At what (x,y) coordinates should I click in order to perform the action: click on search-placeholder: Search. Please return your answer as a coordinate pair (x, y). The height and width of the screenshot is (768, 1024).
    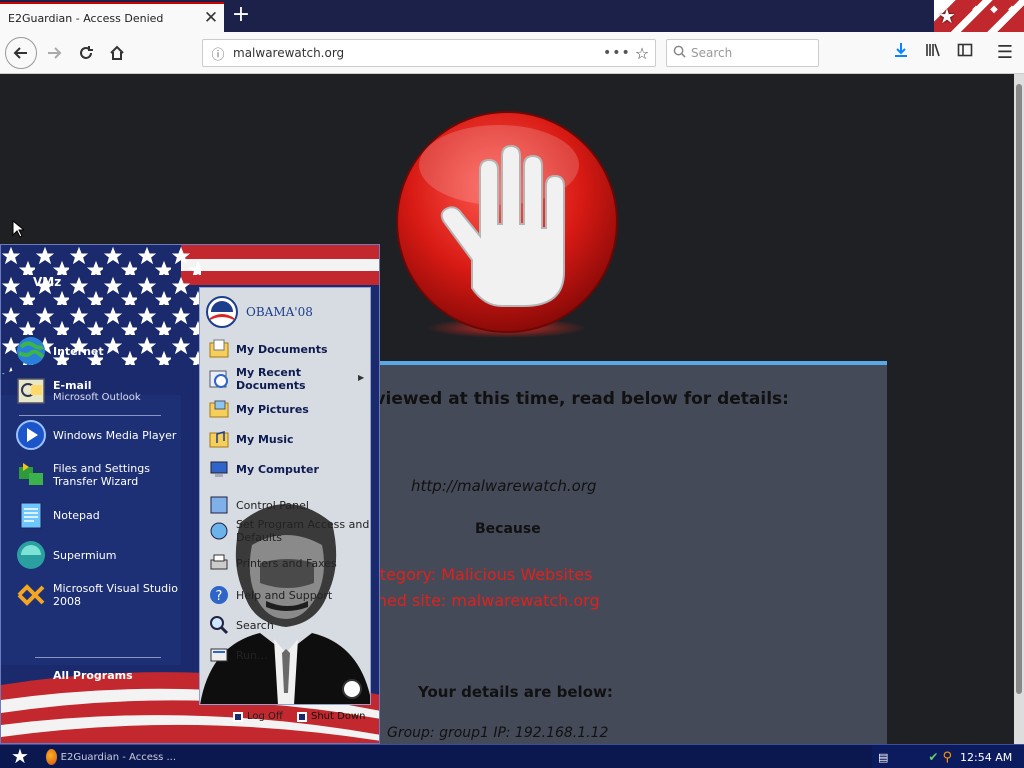
    Looking at the image, I should click on (712, 53).